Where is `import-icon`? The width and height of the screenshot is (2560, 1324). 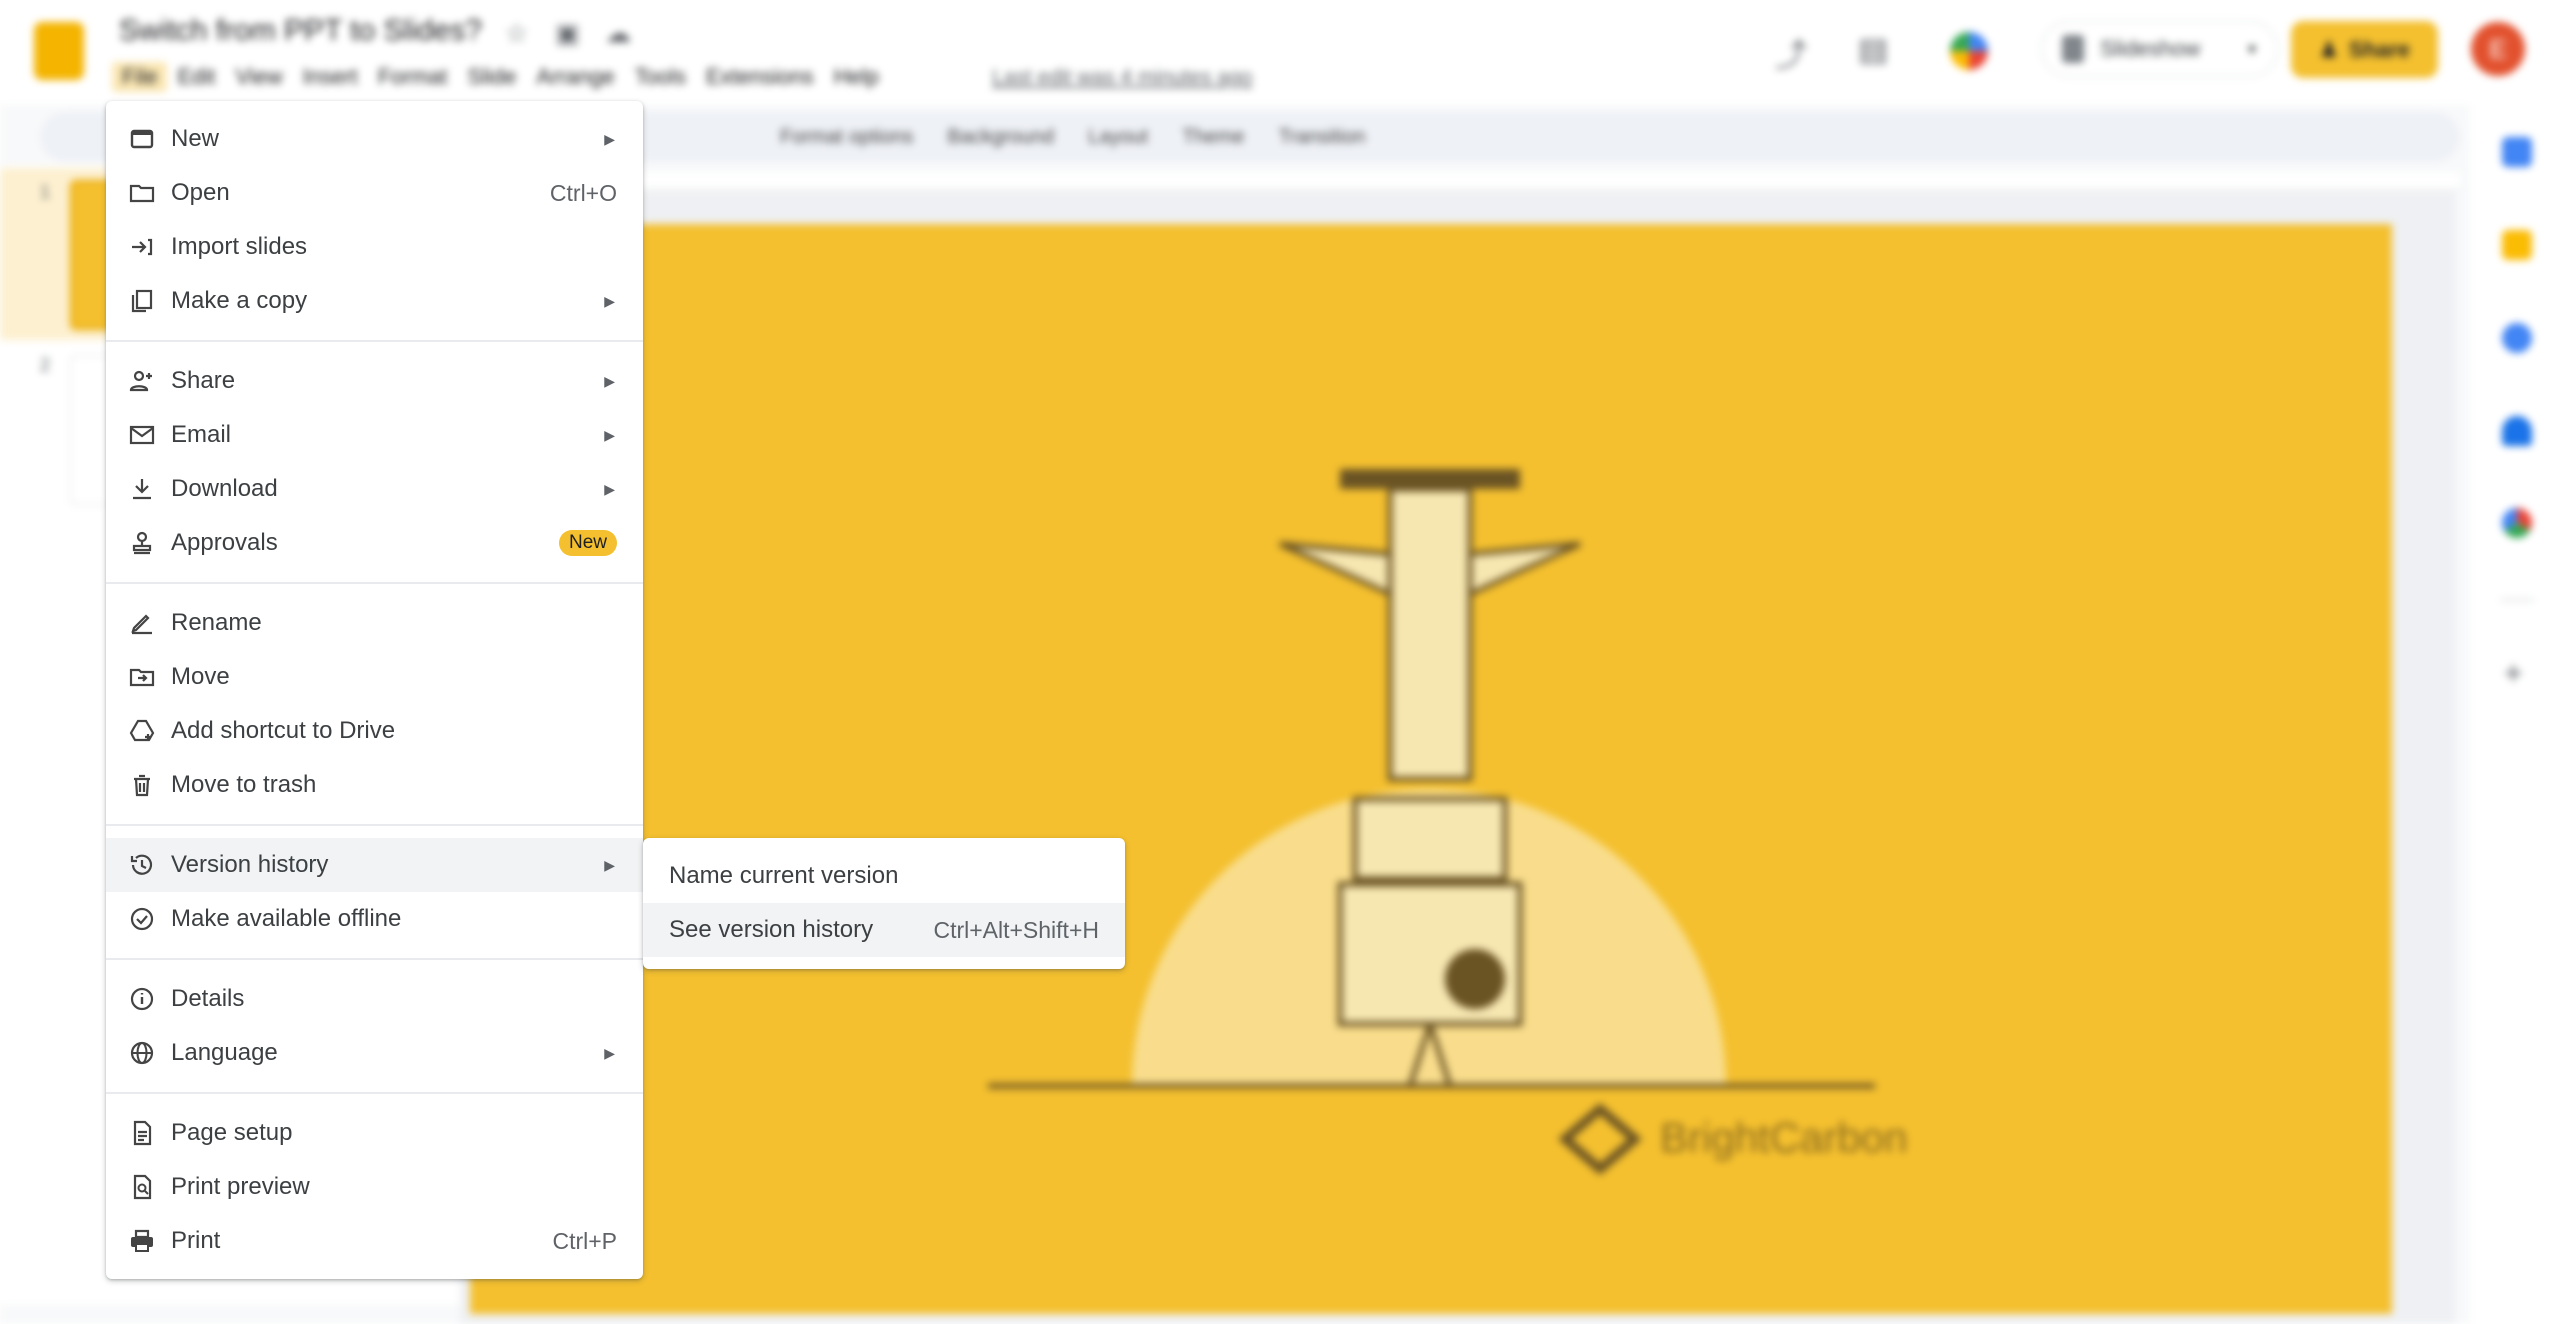
import-icon is located at coordinates (142, 247).